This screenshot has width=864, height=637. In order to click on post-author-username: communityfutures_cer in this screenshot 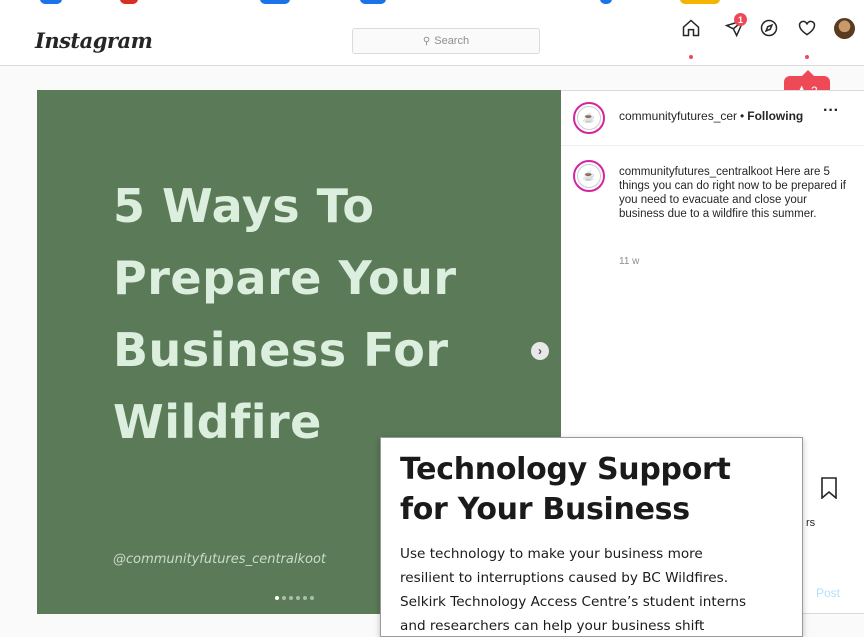, I will do `click(678, 116)`.